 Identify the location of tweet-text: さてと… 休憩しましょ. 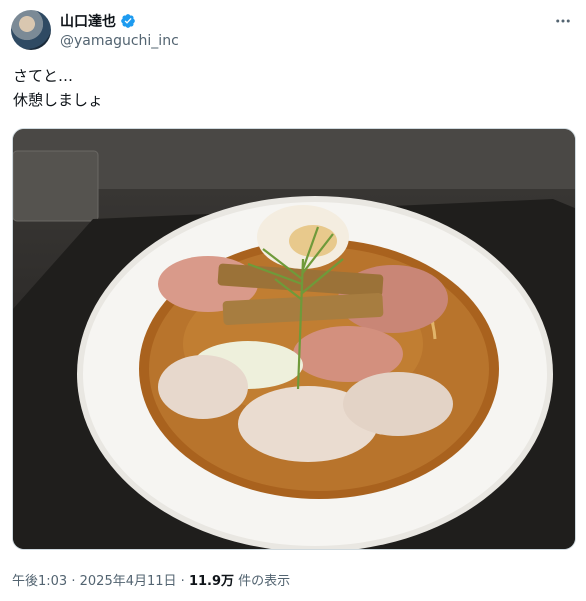
(58, 88).